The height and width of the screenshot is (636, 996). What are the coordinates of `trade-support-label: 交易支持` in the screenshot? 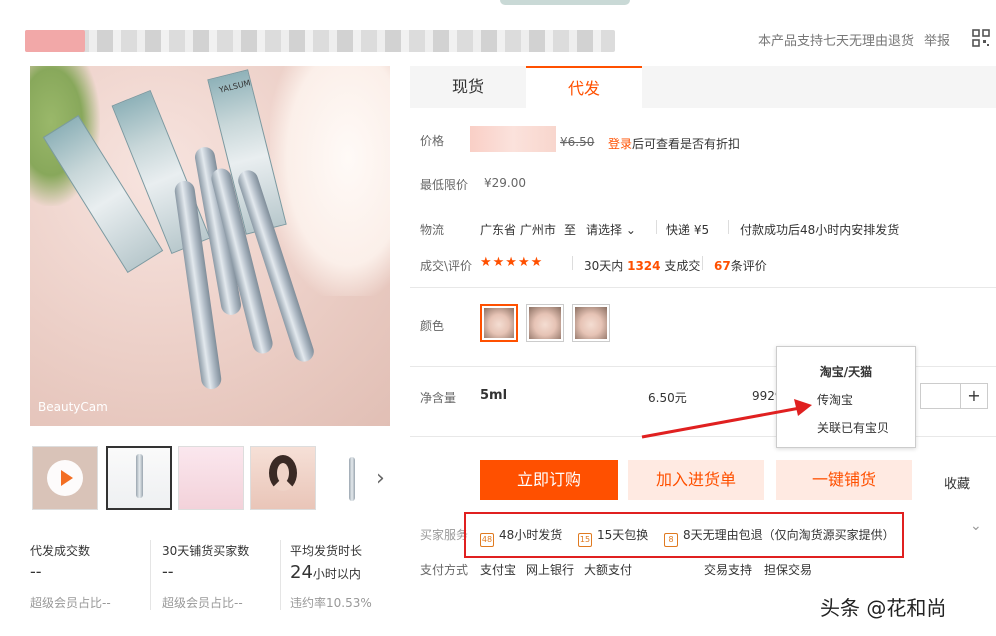 It's located at (728, 570).